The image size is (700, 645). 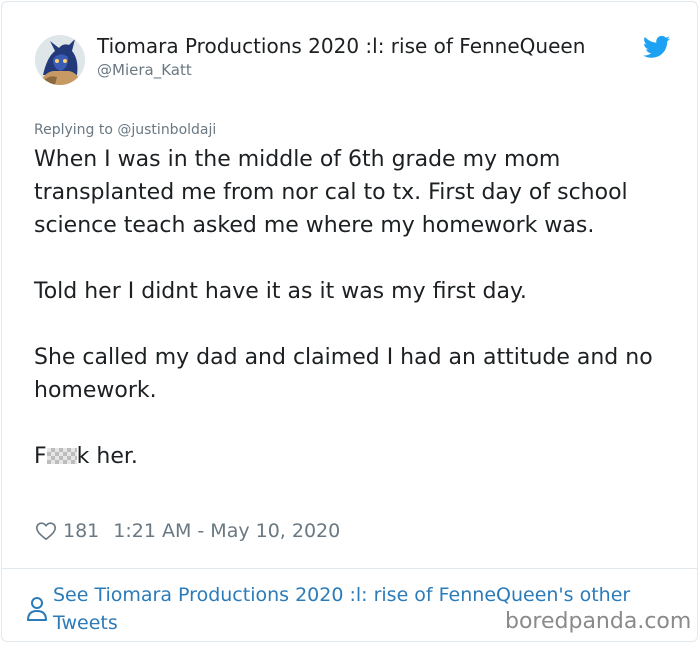 What do you see at coordinates (37, 609) in the screenshot?
I see `person-icon` at bounding box center [37, 609].